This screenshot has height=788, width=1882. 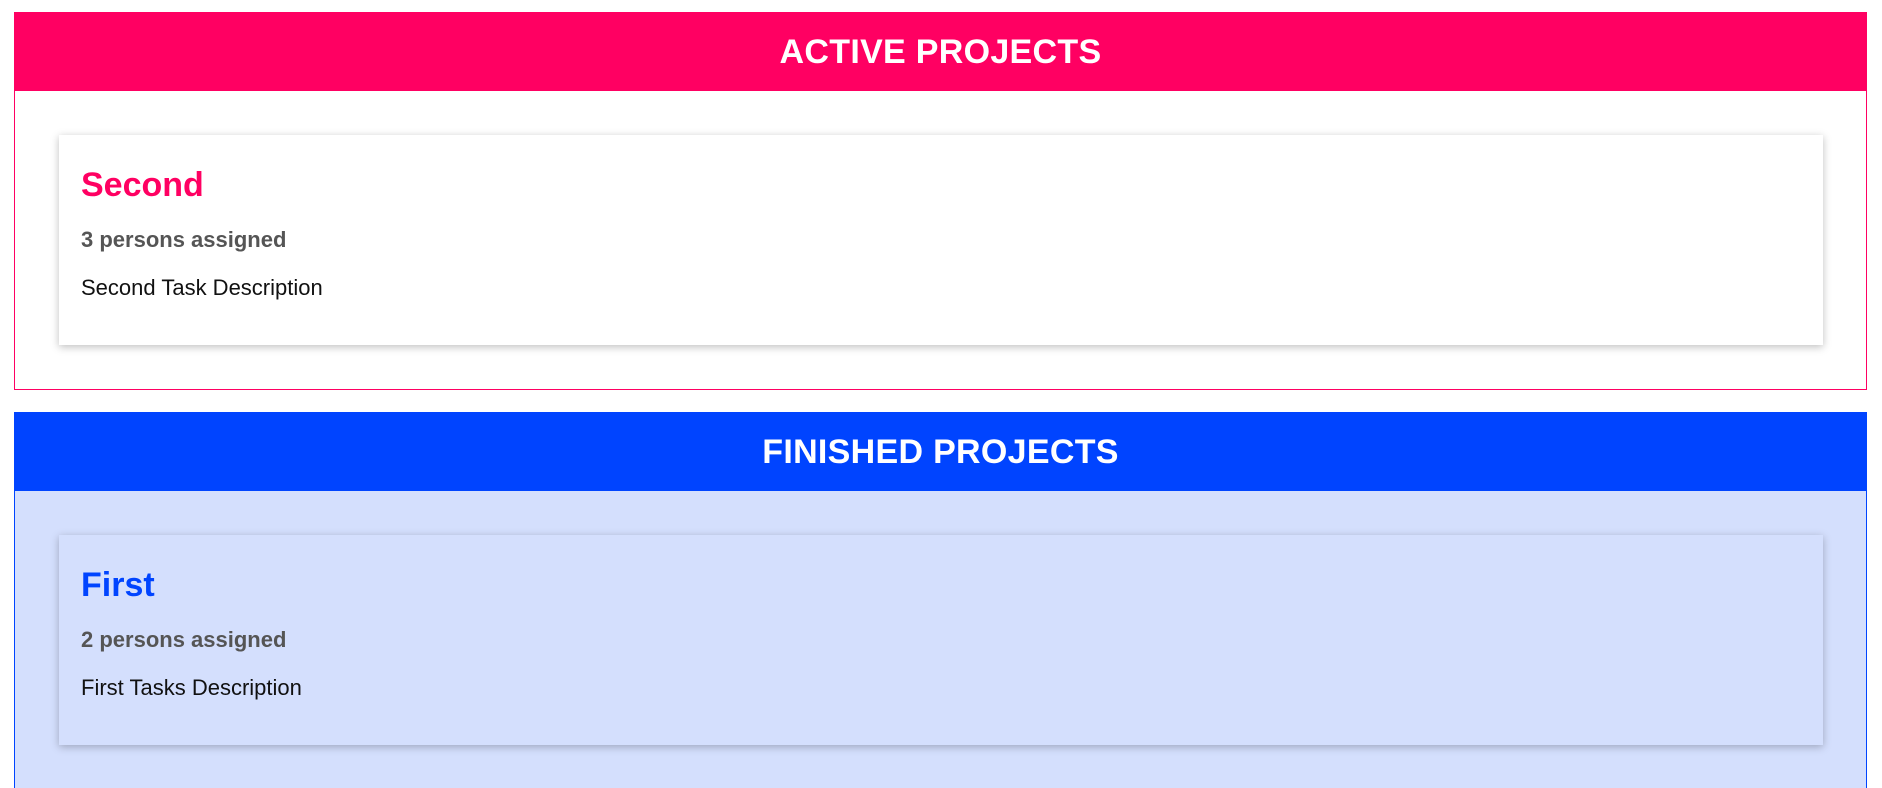 I want to click on project-assigned-count: 3 persons assigned, so click(x=184, y=239).